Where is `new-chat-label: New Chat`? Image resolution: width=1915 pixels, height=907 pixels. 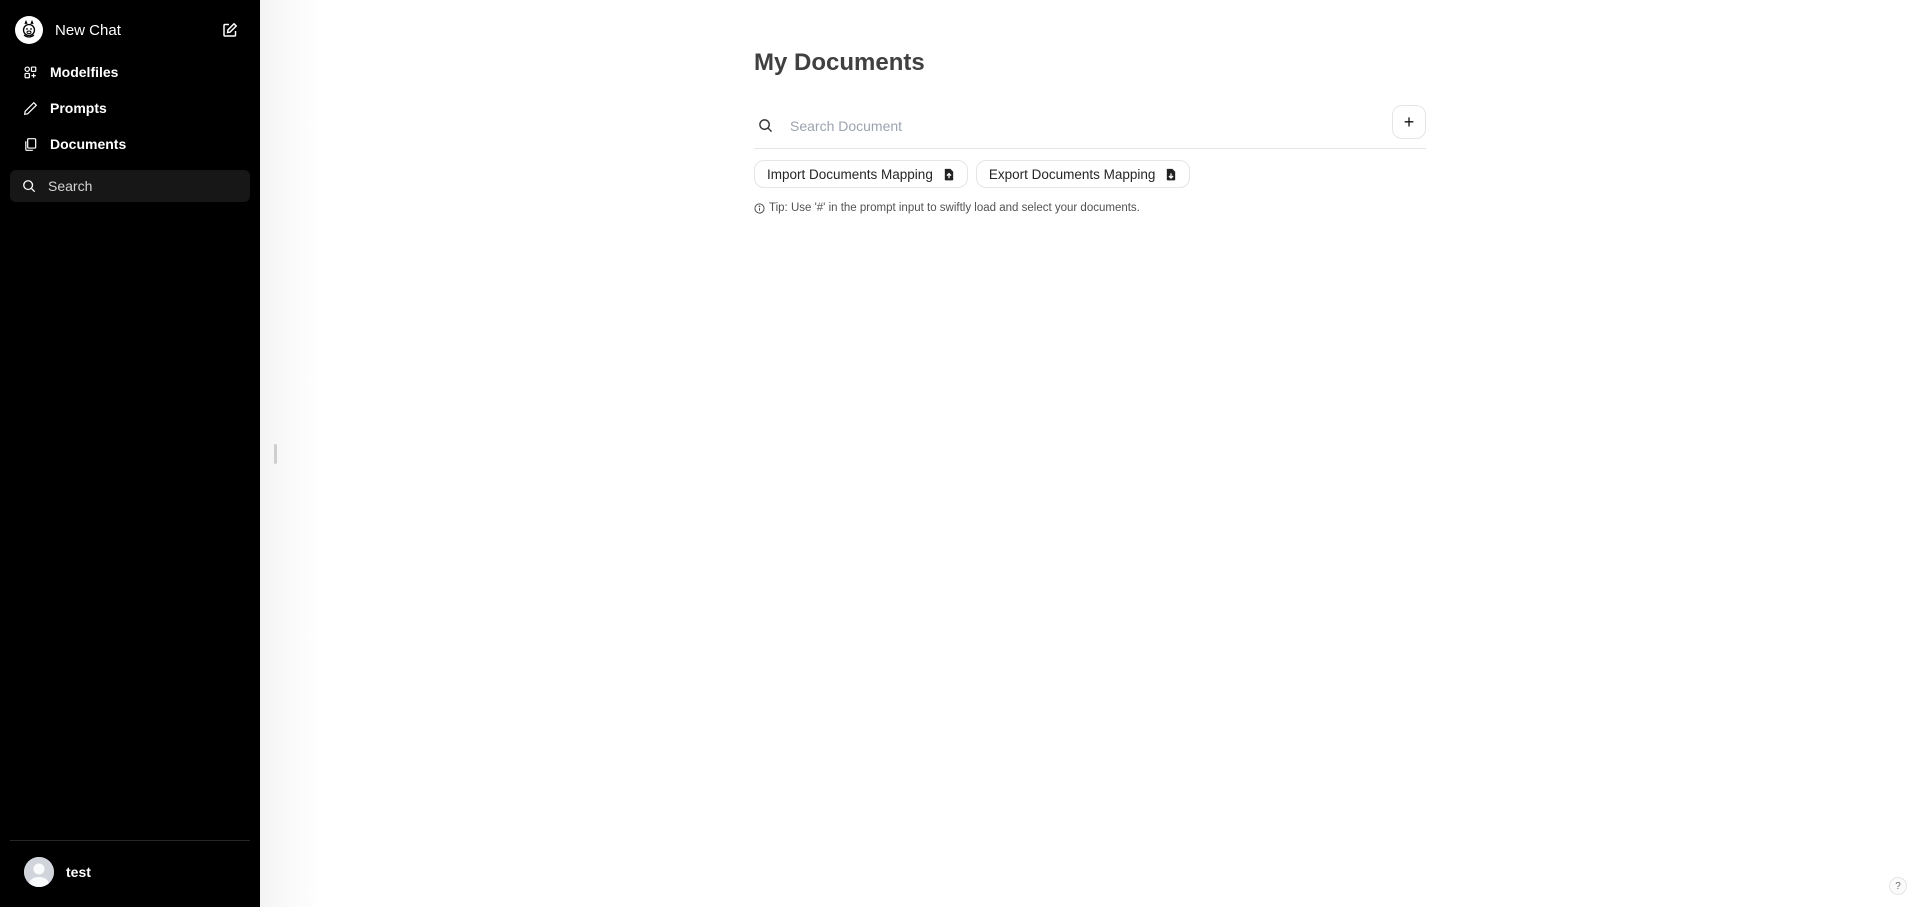
new-chat-label: New Chat is located at coordinates (88, 30).